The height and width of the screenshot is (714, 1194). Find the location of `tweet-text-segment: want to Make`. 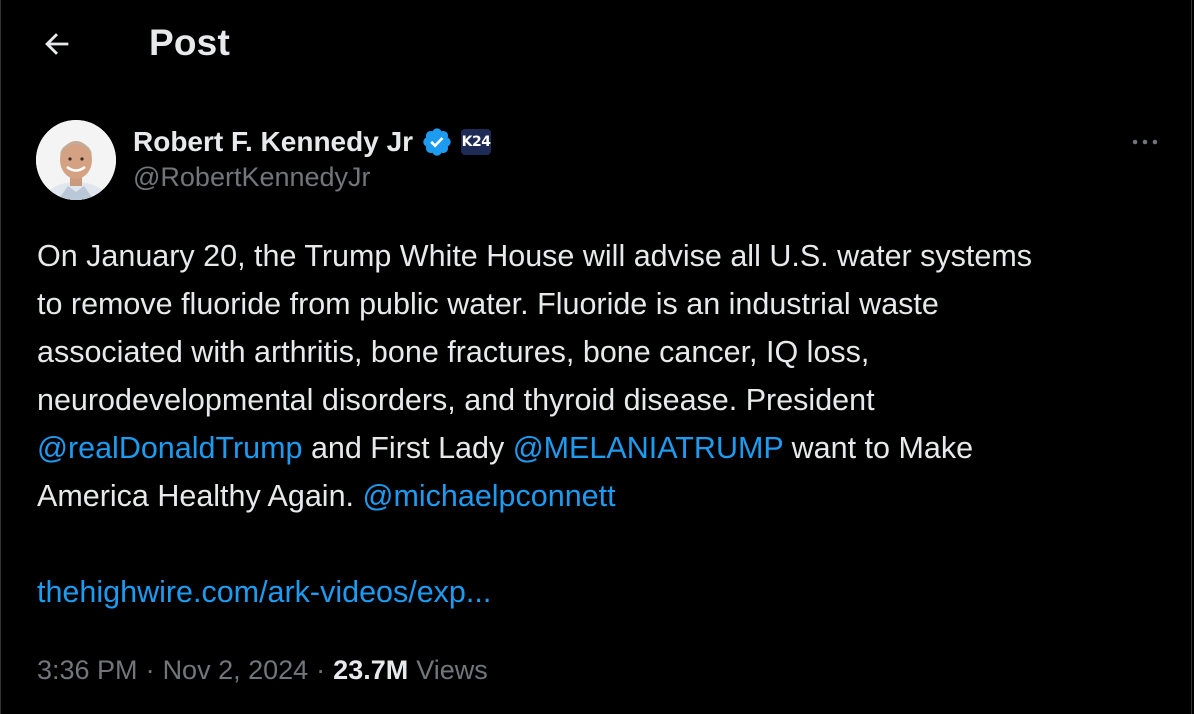

tweet-text-segment: want to Make is located at coordinates (878, 448).